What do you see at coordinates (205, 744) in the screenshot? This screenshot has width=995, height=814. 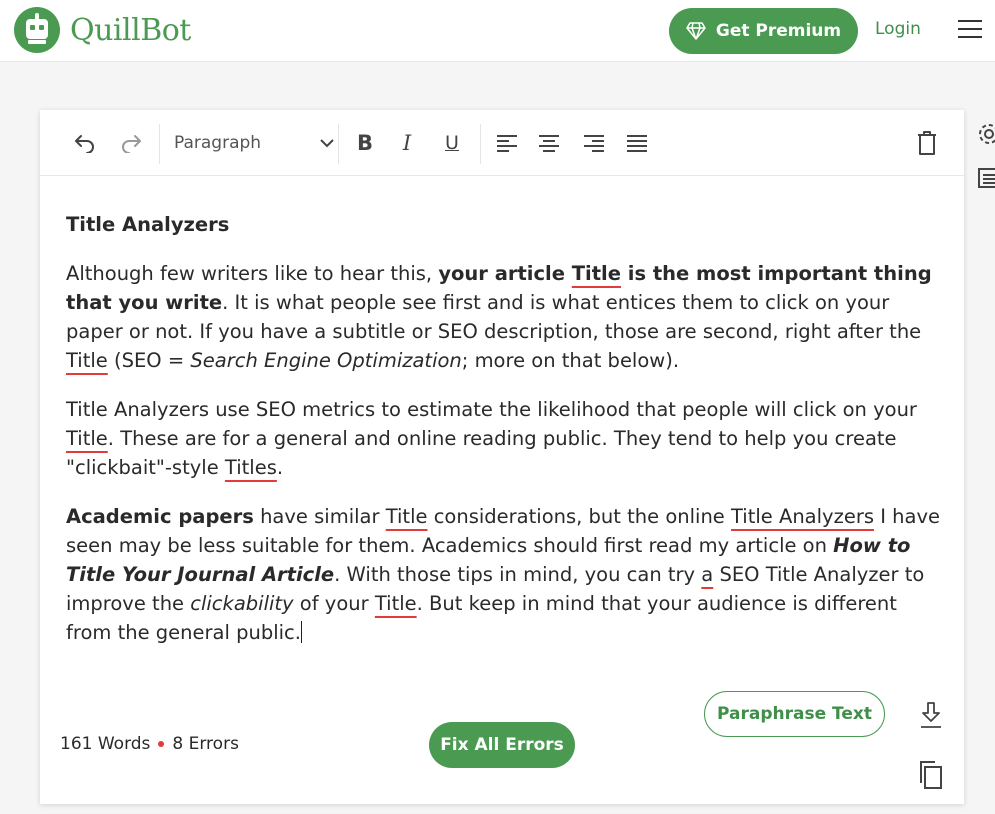 I see `error-count: 8 Errors` at bounding box center [205, 744].